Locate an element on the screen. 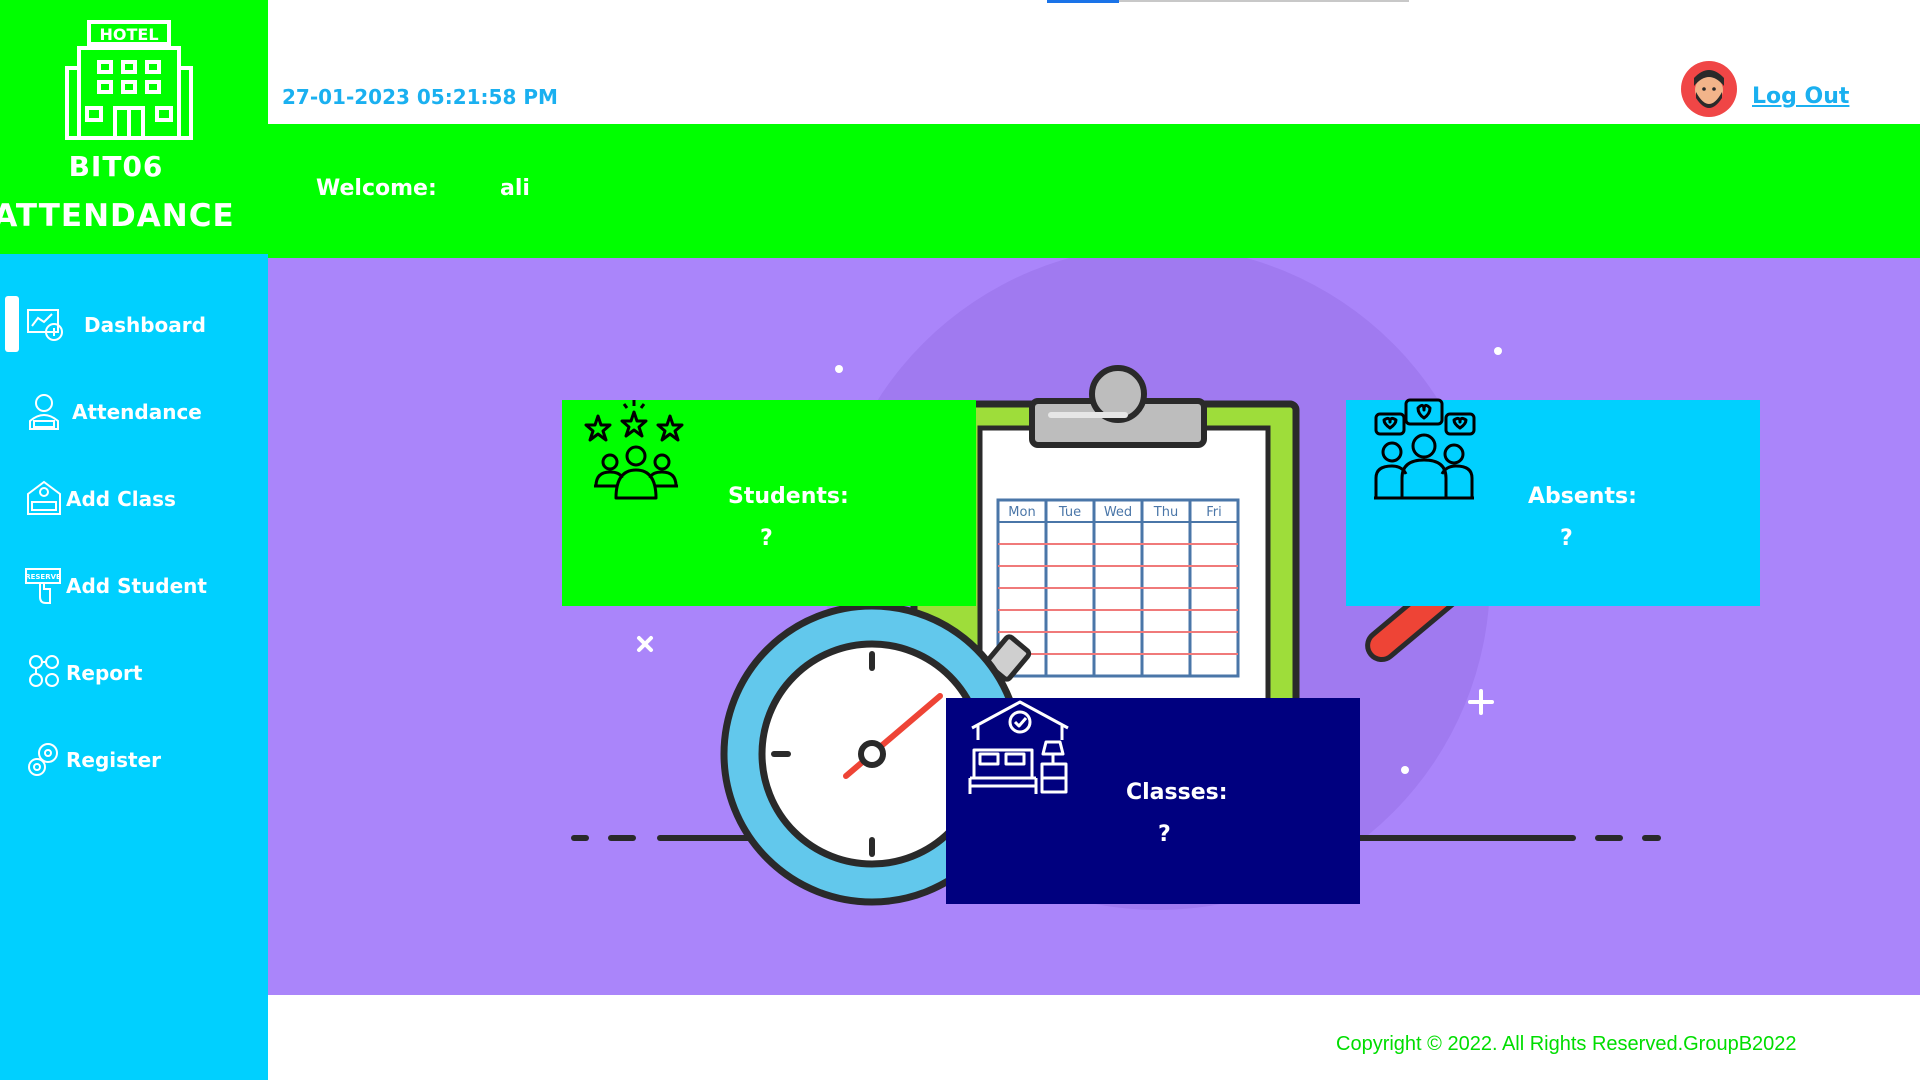 Image resolution: width=1920 pixels, height=1080 pixels. sidebar-item-label: Add Class is located at coordinates (121, 499).